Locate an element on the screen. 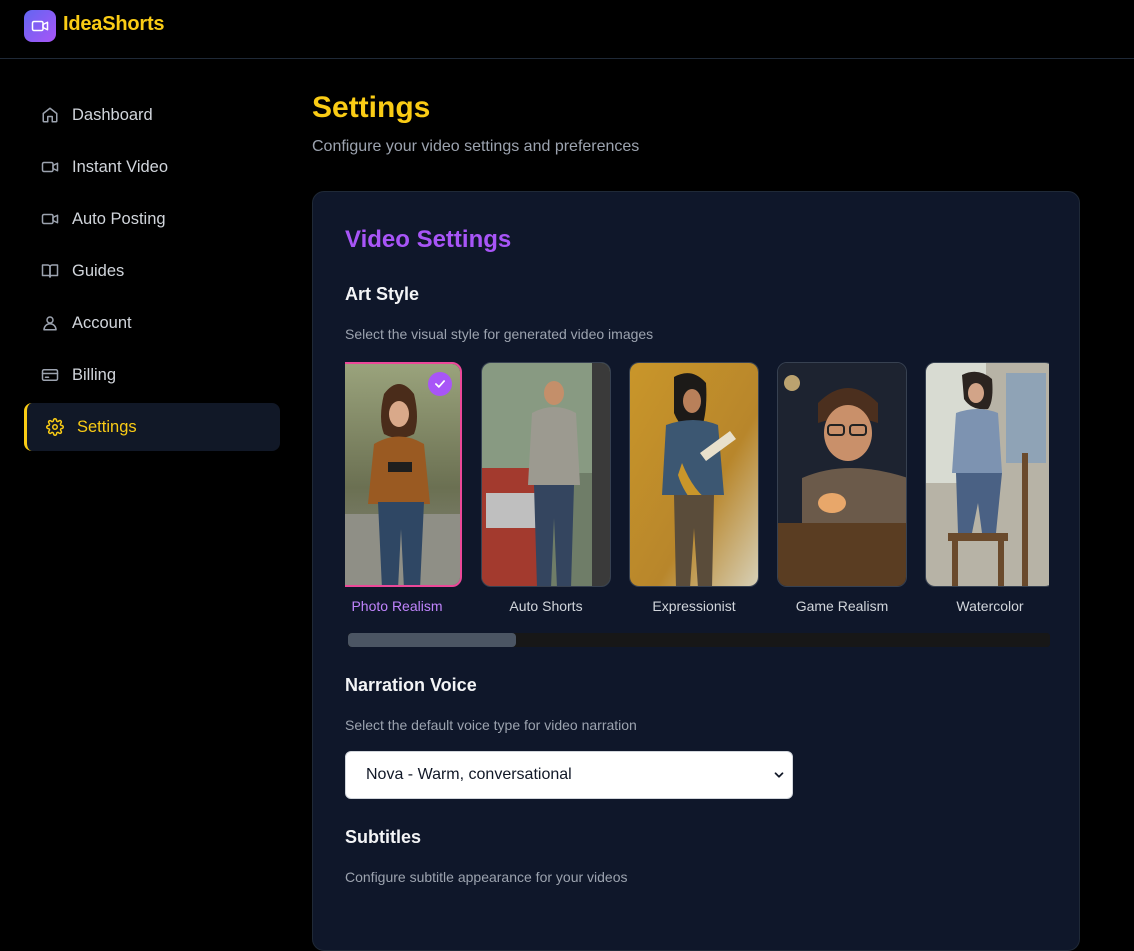  narration-voice-heading: Narration Voice is located at coordinates (411, 685).